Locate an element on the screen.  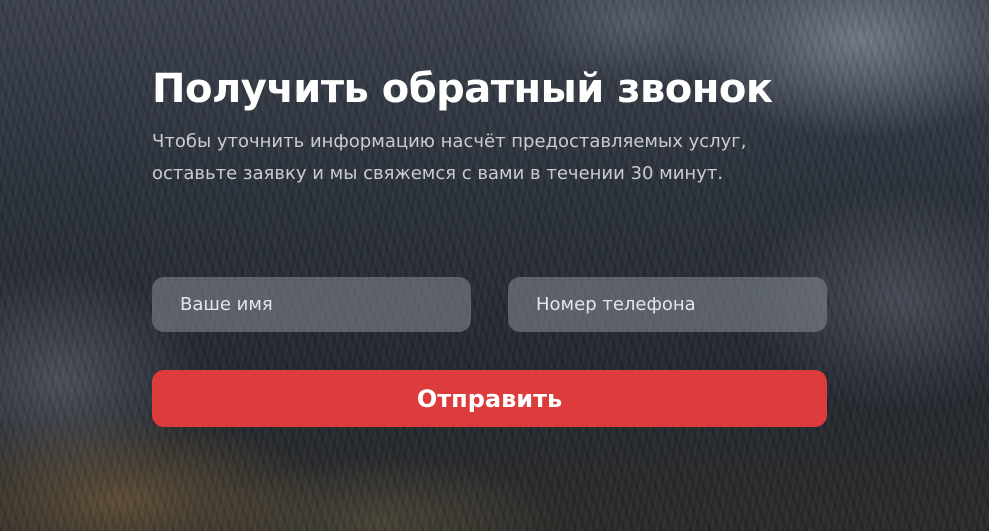
submit-button: Отправить is located at coordinates (489, 398).